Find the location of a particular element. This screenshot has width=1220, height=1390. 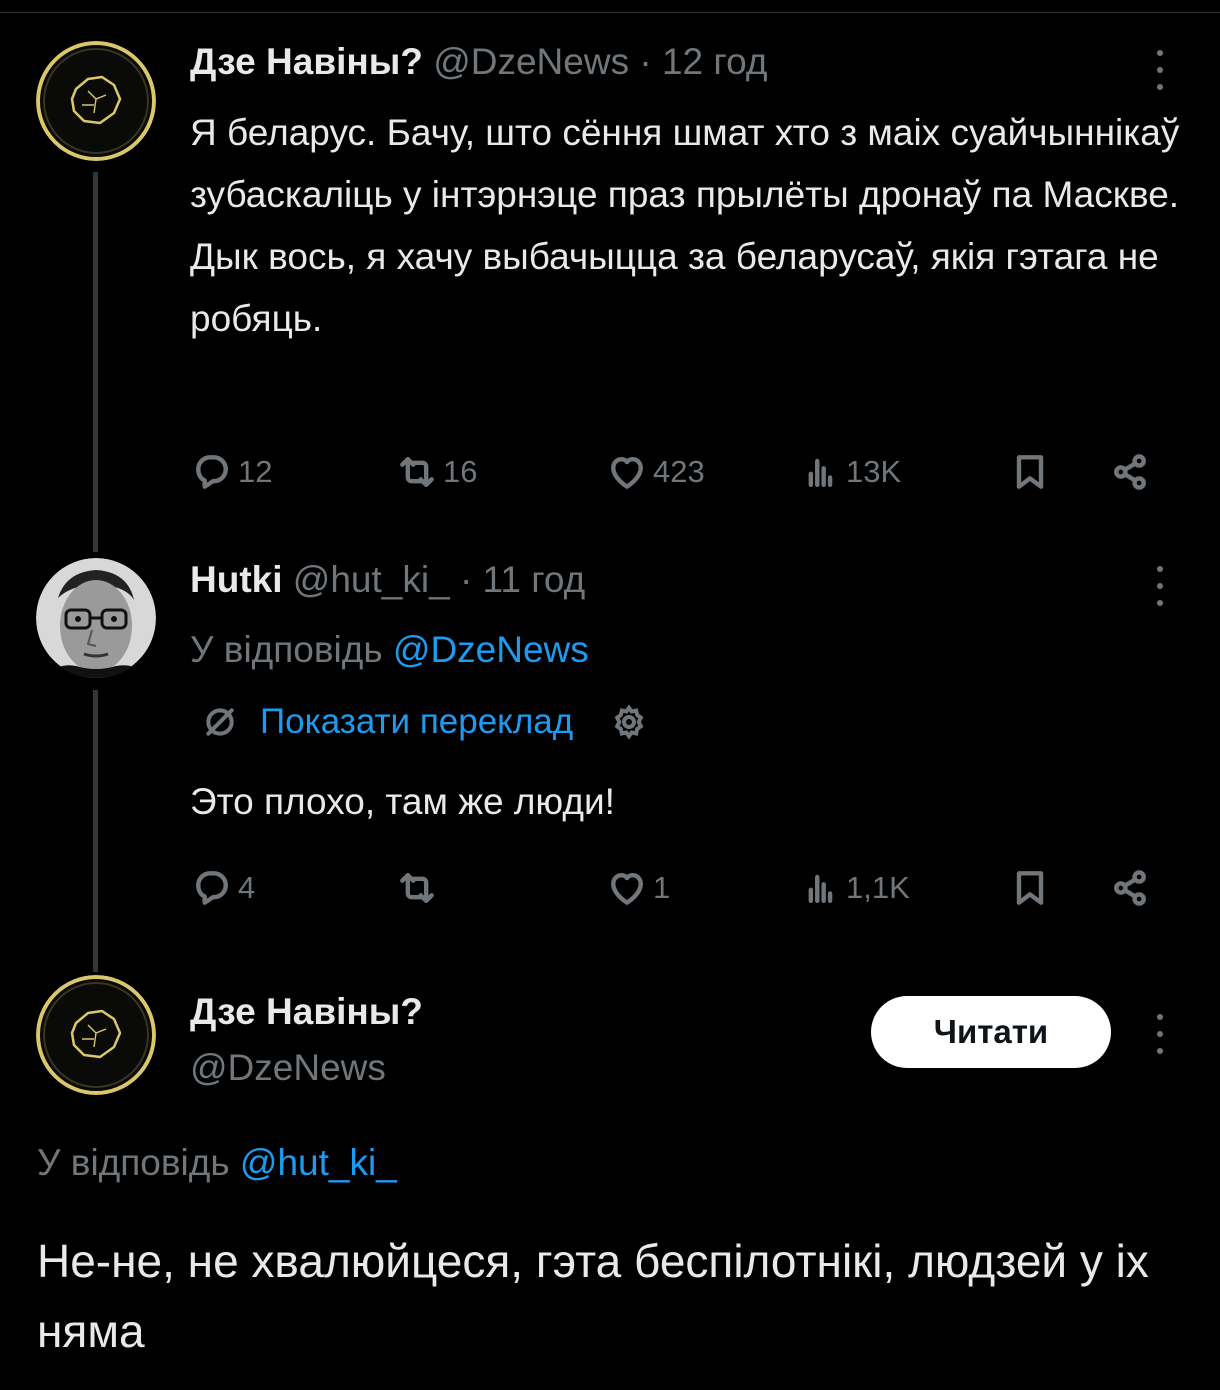

tweet3-author-name: Дзе Навіны? is located at coordinates (306, 1011).